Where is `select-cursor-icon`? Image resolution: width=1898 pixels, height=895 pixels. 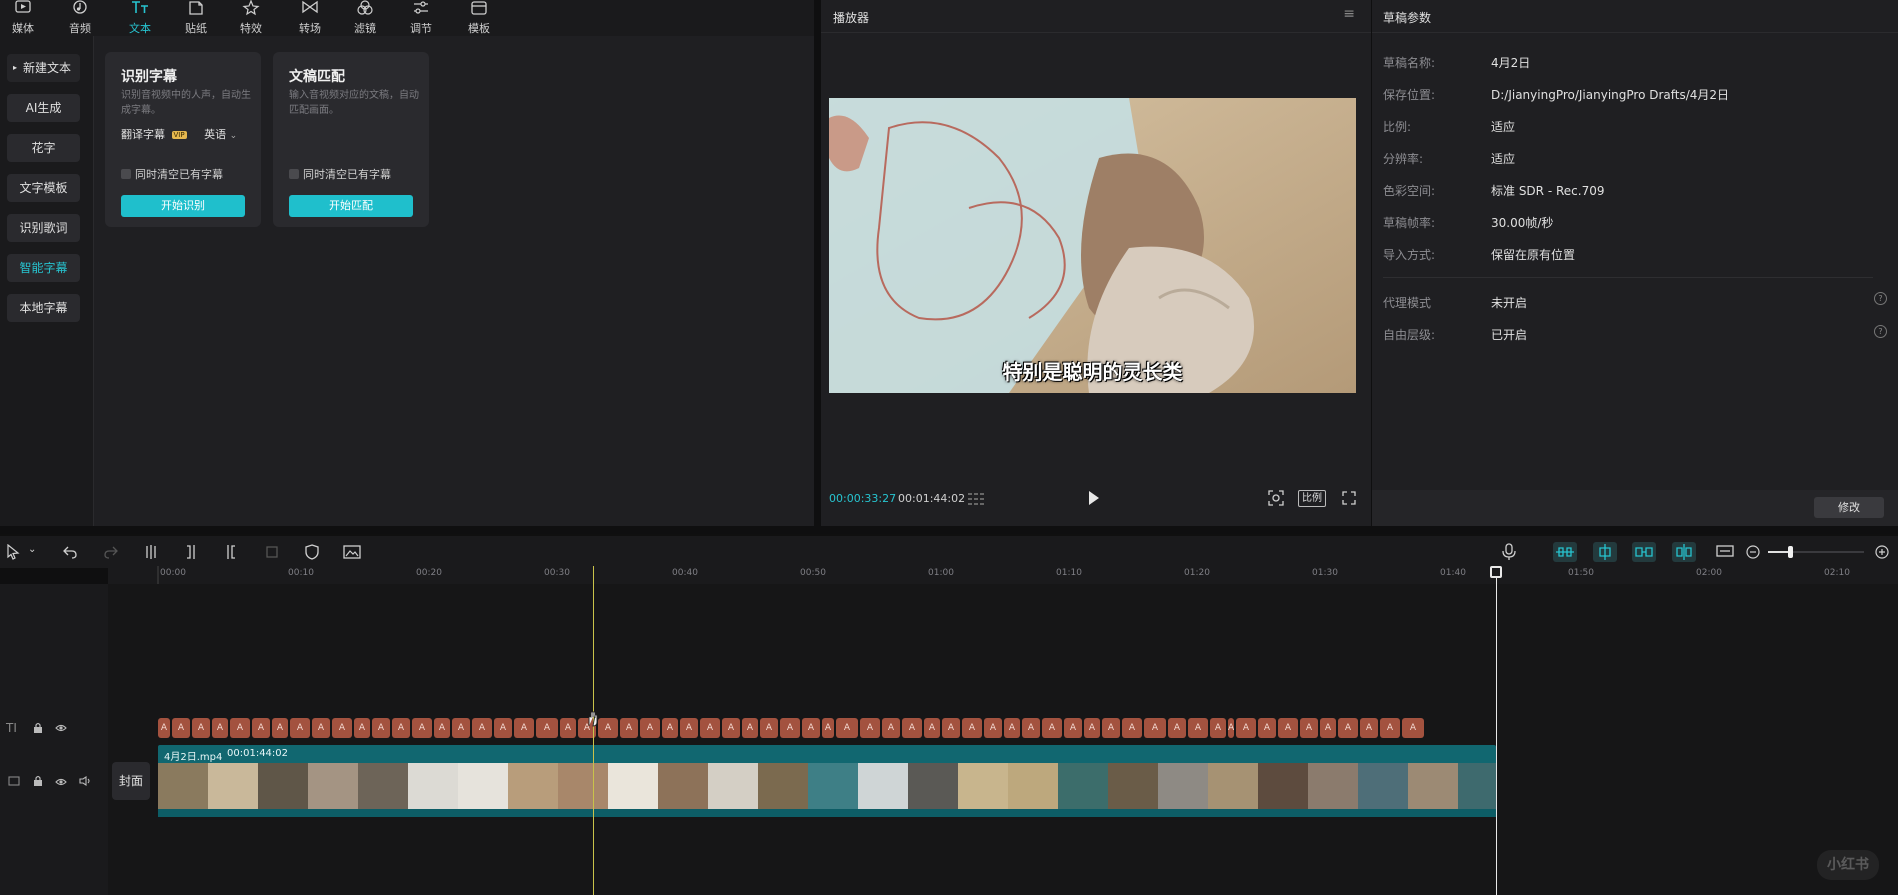 select-cursor-icon is located at coordinates (13, 552).